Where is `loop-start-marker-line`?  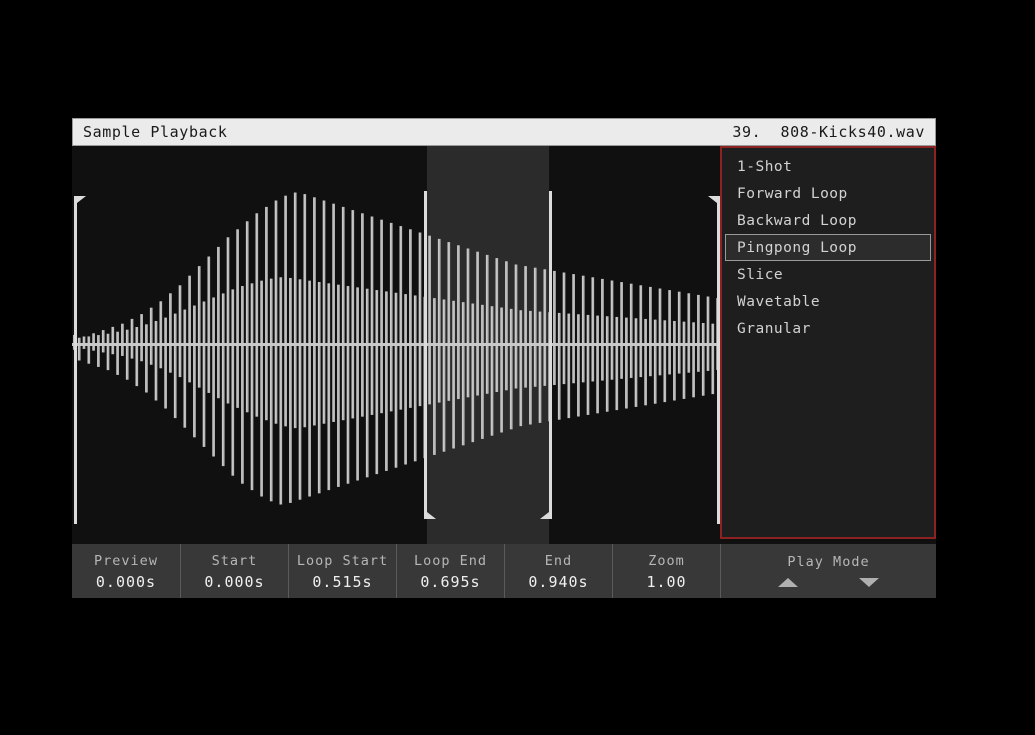
loop-start-marker-line is located at coordinates (425, 355).